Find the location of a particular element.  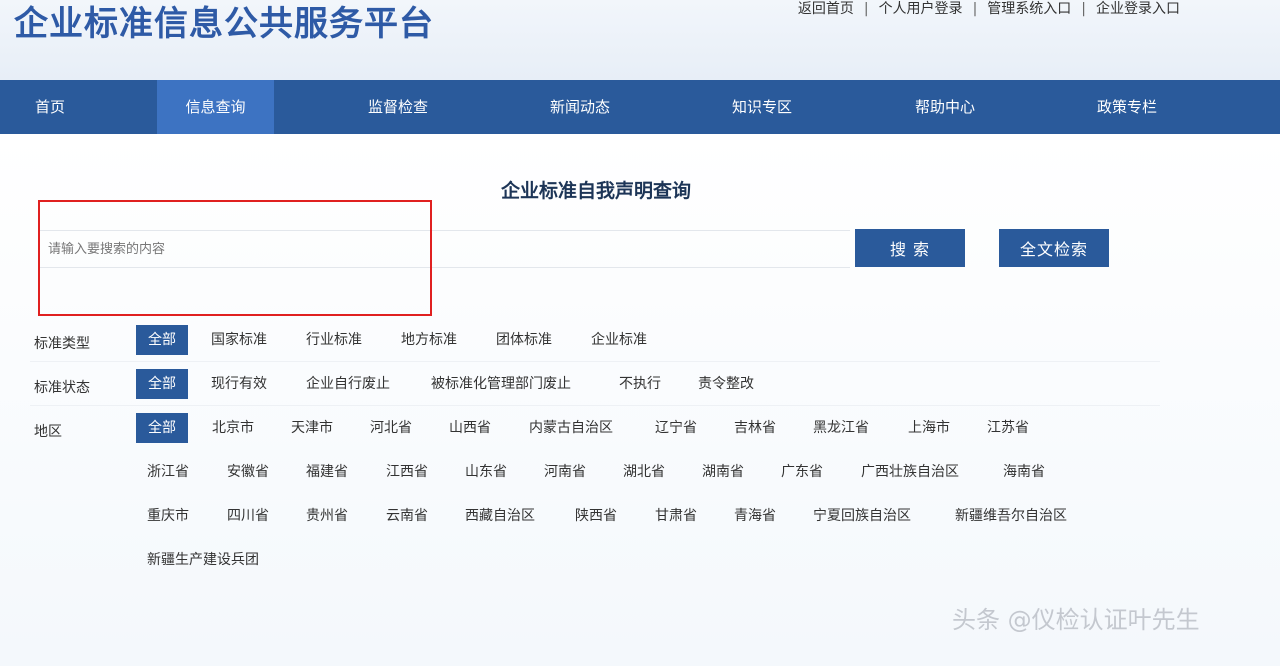

chip-region: 青海省 is located at coordinates (755, 516).